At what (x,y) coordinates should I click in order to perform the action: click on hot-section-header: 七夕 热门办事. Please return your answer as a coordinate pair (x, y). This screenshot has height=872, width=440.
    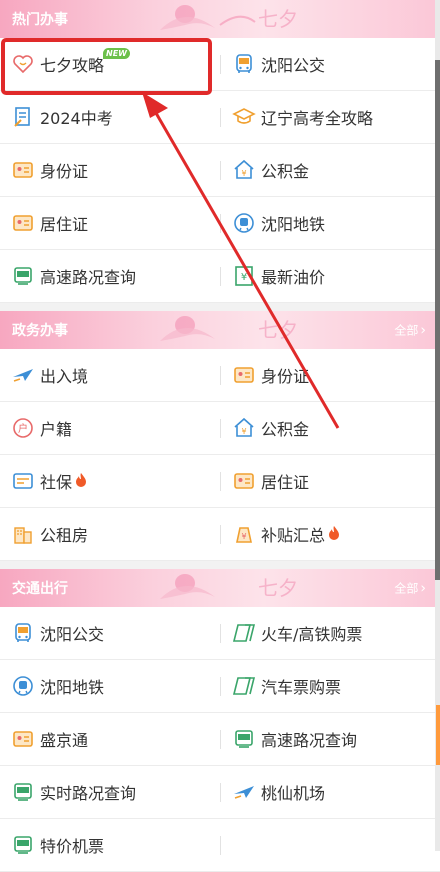
    Looking at the image, I should click on (220, 19).